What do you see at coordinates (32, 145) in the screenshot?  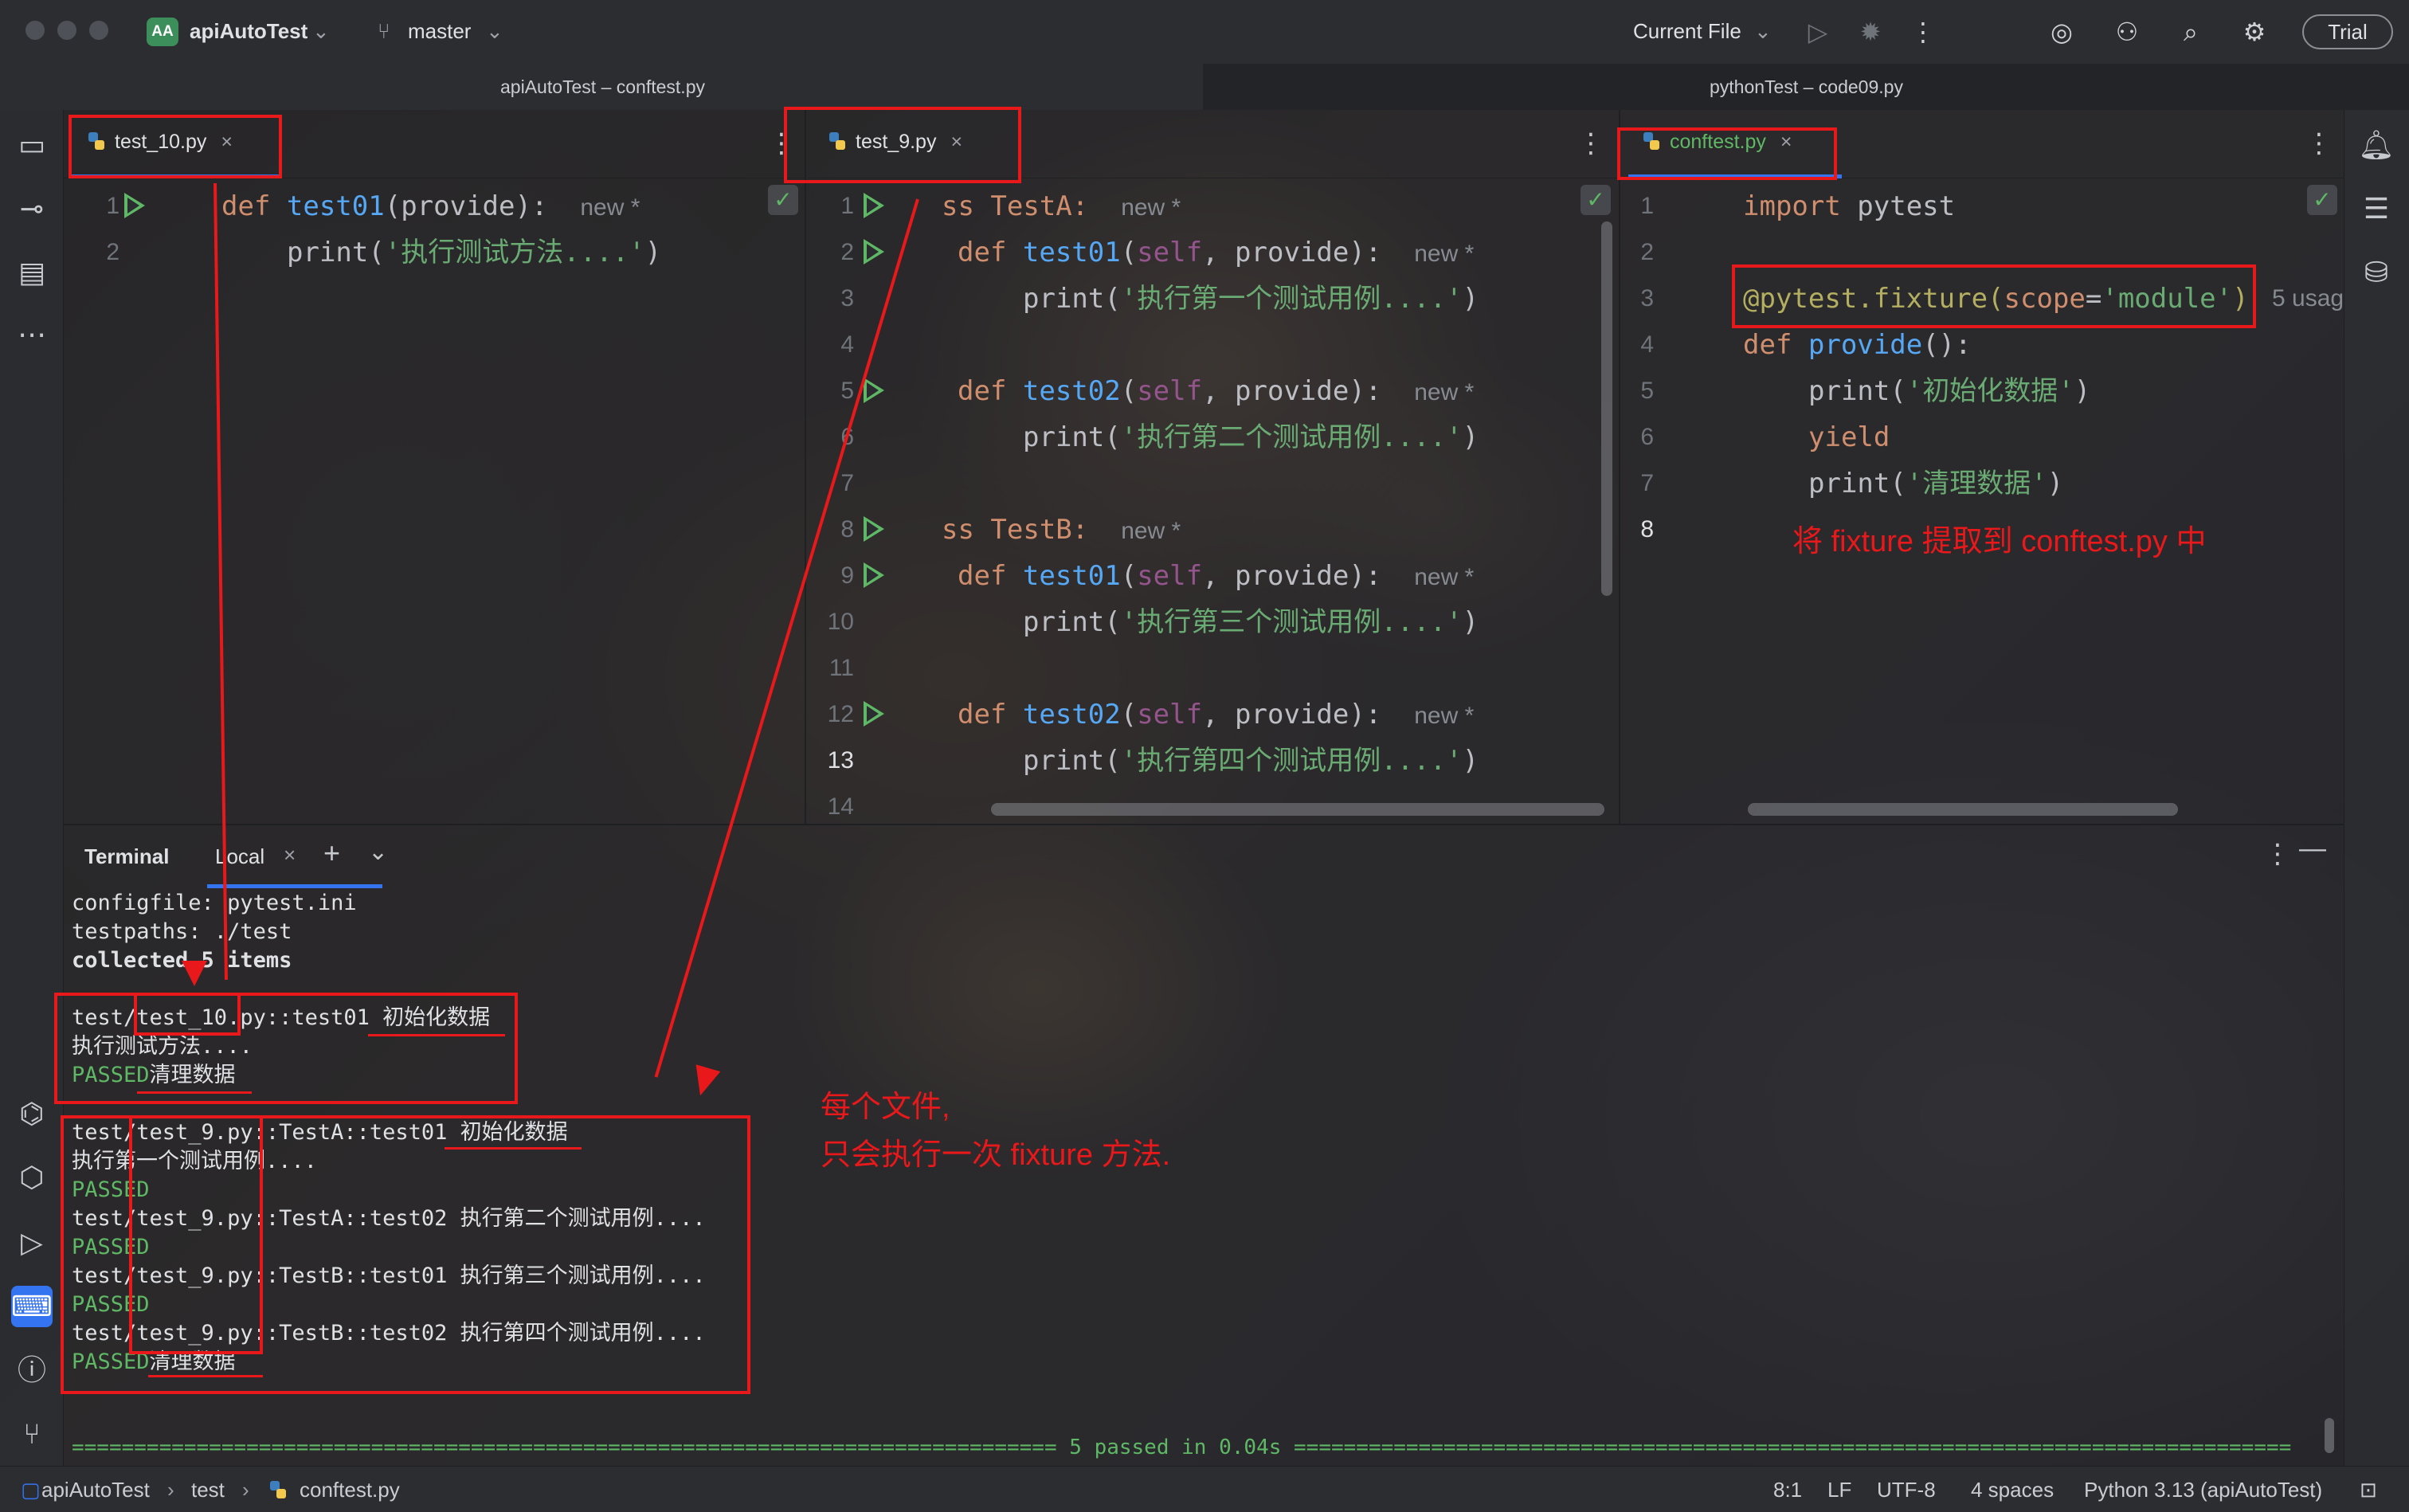 I see `folder-icon: ▭` at bounding box center [32, 145].